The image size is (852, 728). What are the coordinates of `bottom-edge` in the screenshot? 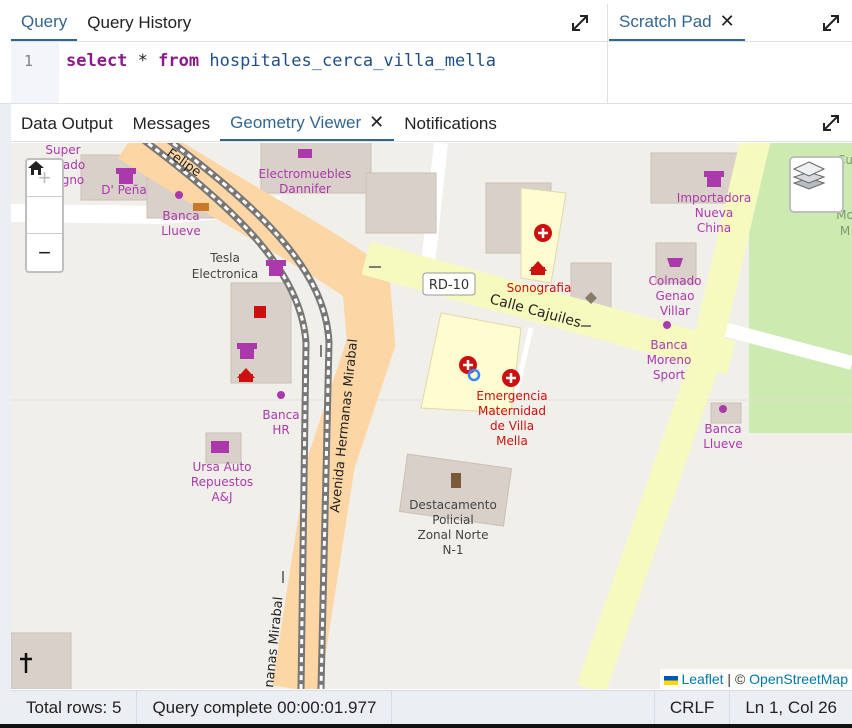 It's located at (426, 726).